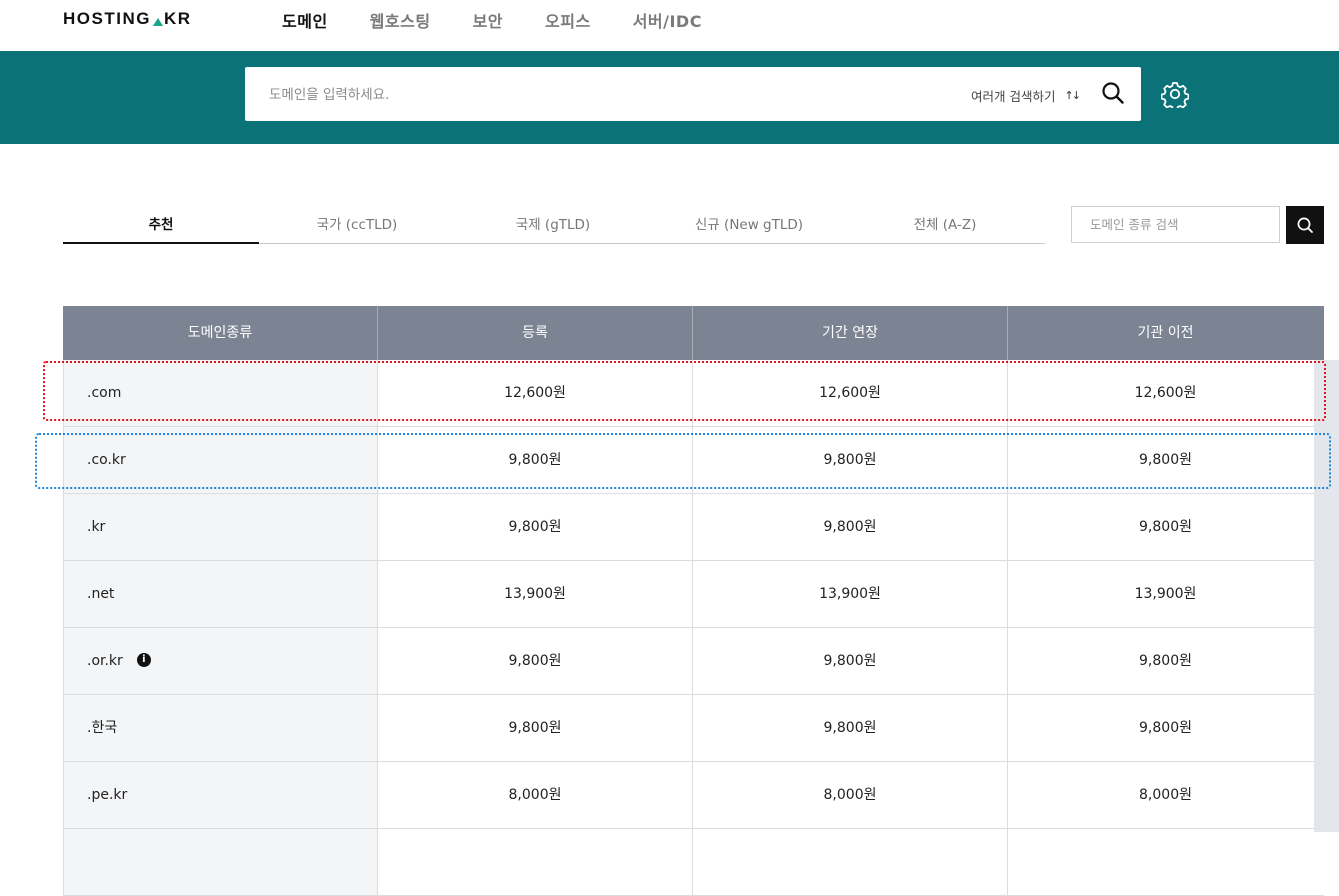  What do you see at coordinates (513, 20) in the screenshot?
I see `main-nav: 도메인 웹호스팅 보안 오피스 서버/IDC` at bounding box center [513, 20].